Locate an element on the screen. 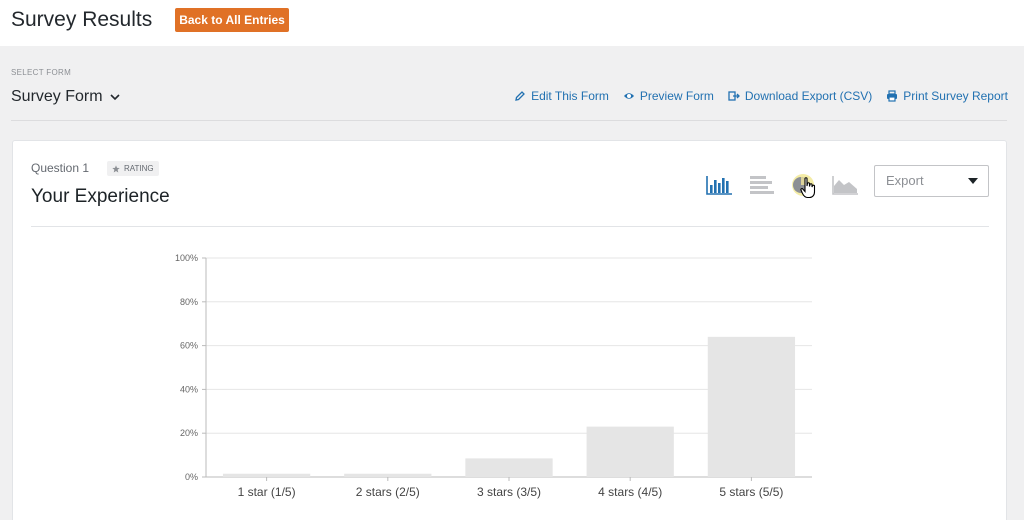 The width and height of the screenshot is (1024, 520). y-tick-label: 80% is located at coordinates (189, 302).